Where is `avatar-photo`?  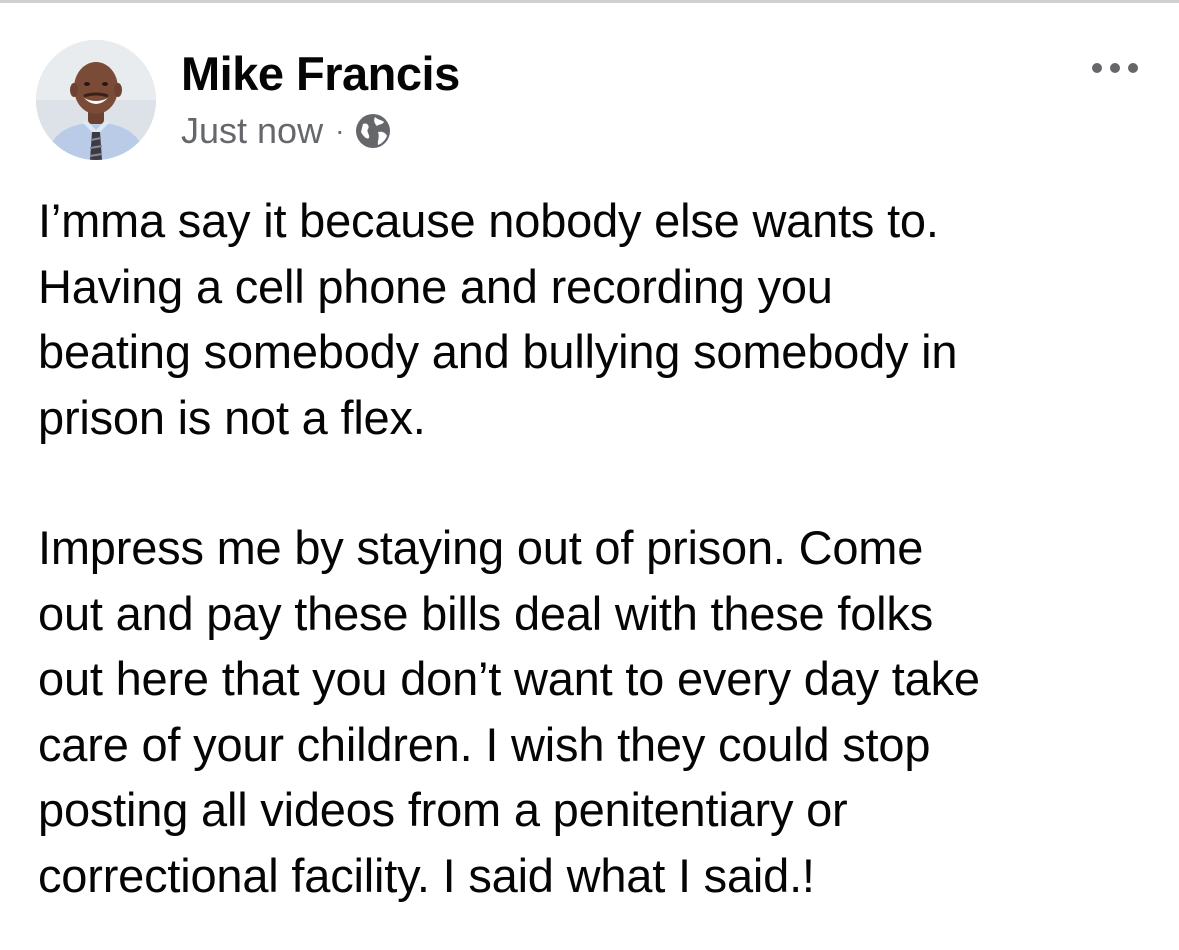 avatar-photo is located at coordinates (96, 100).